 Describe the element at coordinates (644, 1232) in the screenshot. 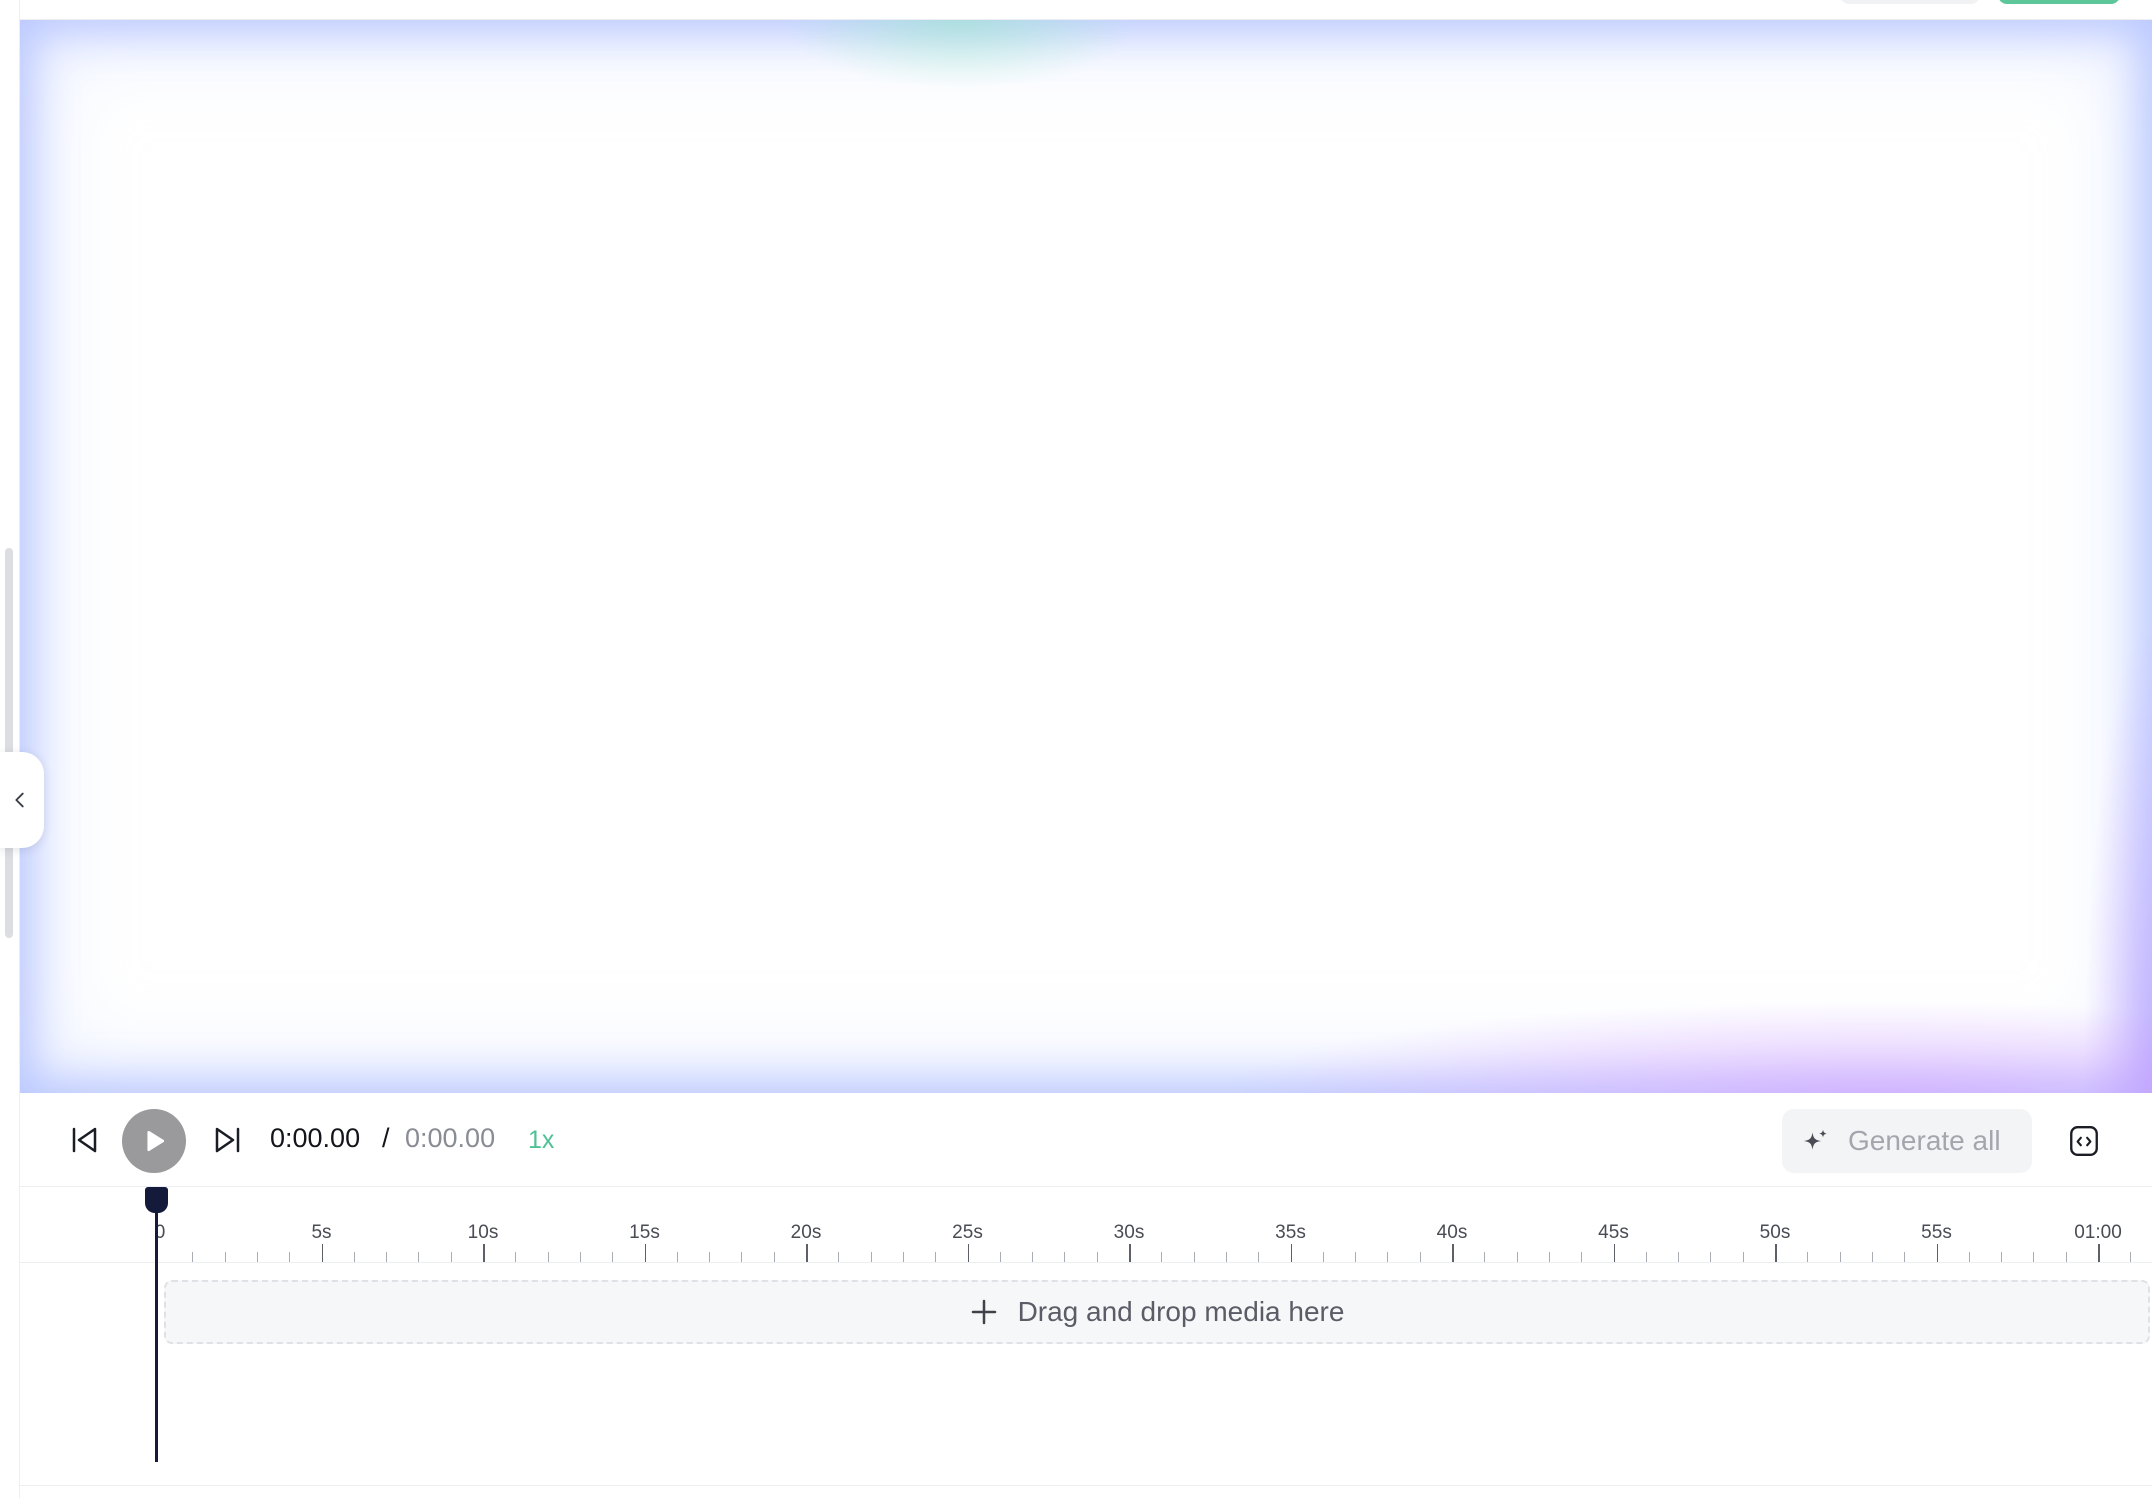

I see `ruler-label: 15s` at that location.